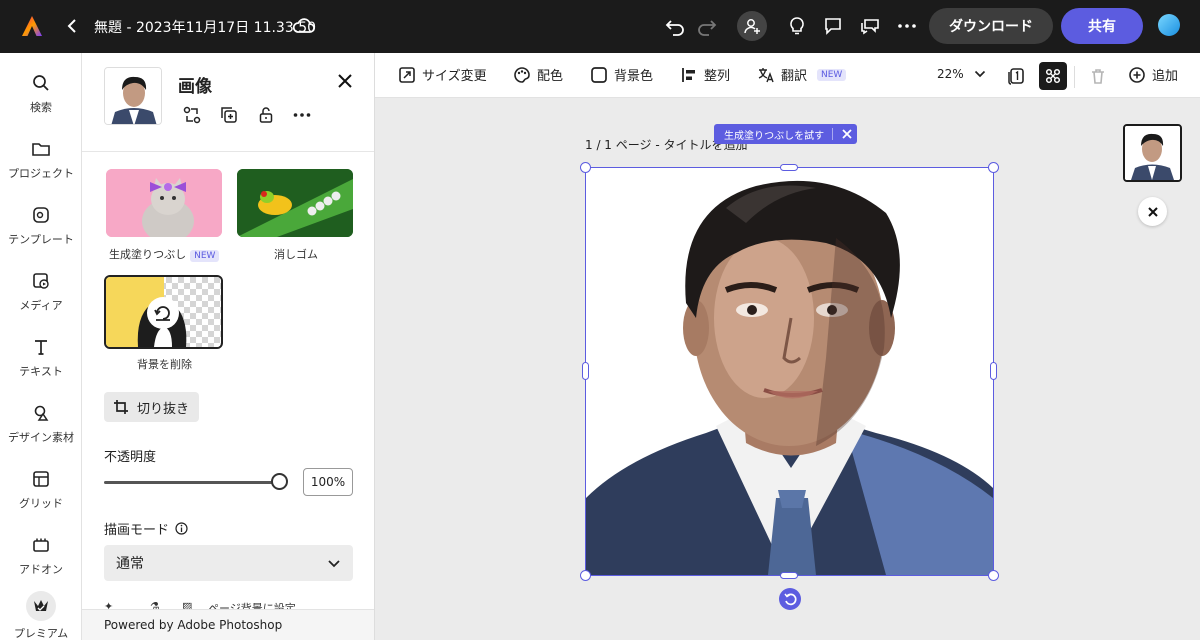  What do you see at coordinates (870, 26) in the screenshot?
I see `share-review-icon` at bounding box center [870, 26].